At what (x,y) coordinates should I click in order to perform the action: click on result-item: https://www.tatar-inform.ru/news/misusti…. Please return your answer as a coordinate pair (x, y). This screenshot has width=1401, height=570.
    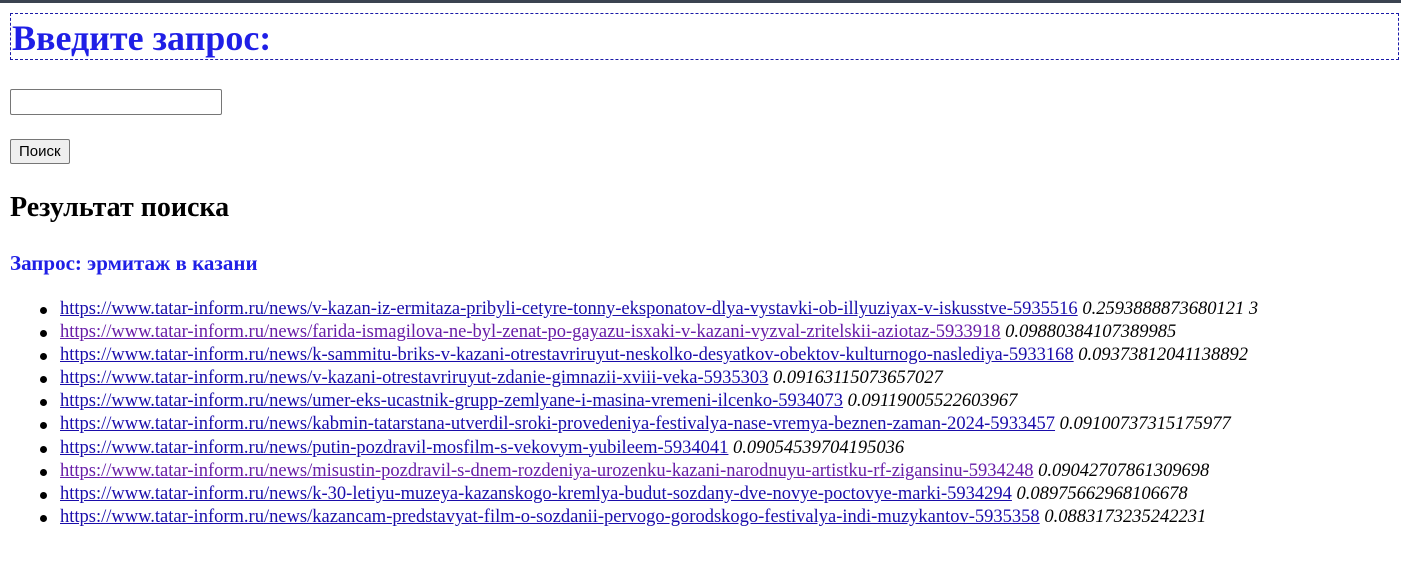
    Looking at the image, I should click on (720, 471).